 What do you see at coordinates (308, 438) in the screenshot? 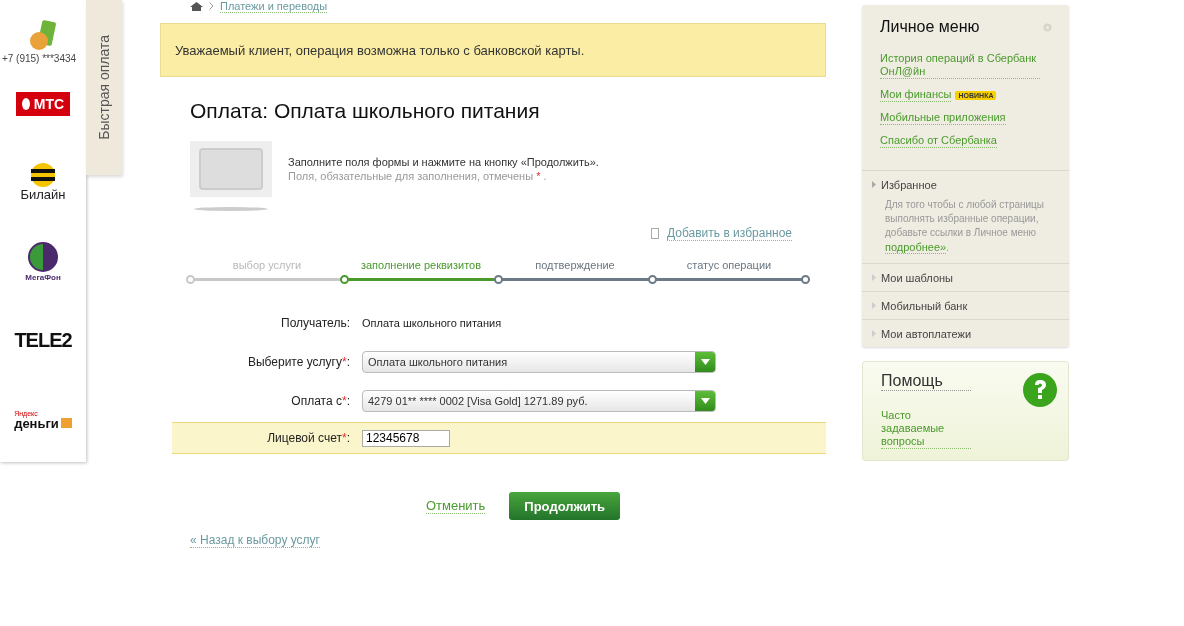
I see `field-label: Лицевой счет*:` at bounding box center [308, 438].